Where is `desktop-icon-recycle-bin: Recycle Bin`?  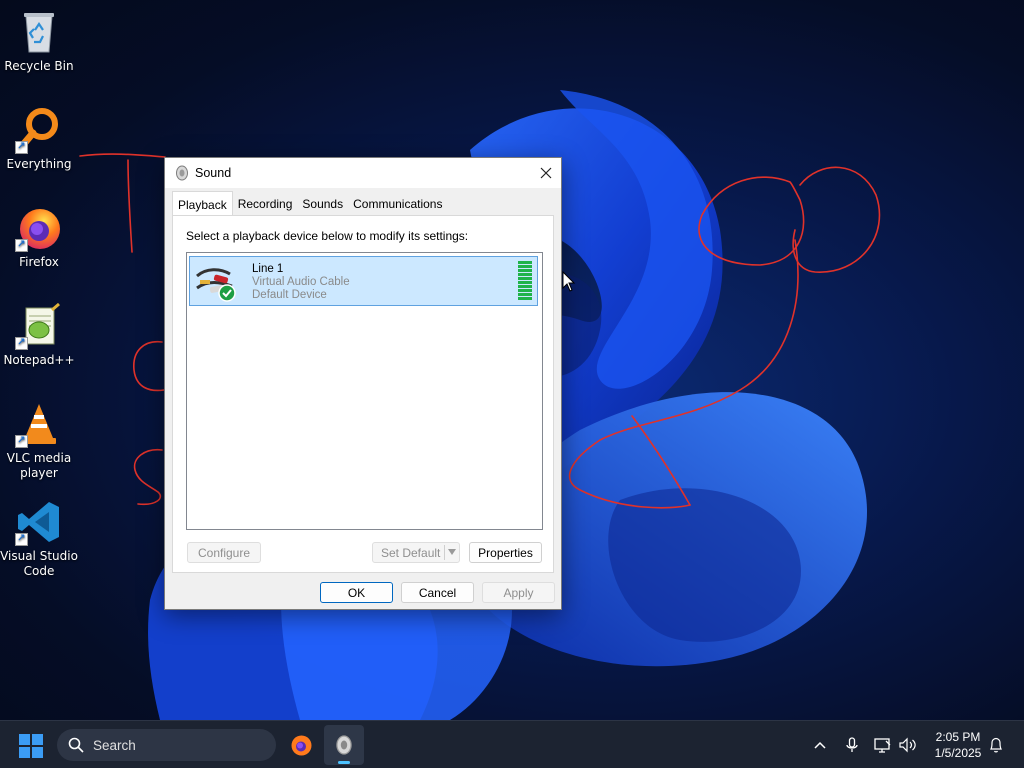
desktop-icon-recycle-bin: Recycle Bin is located at coordinates (39, 41).